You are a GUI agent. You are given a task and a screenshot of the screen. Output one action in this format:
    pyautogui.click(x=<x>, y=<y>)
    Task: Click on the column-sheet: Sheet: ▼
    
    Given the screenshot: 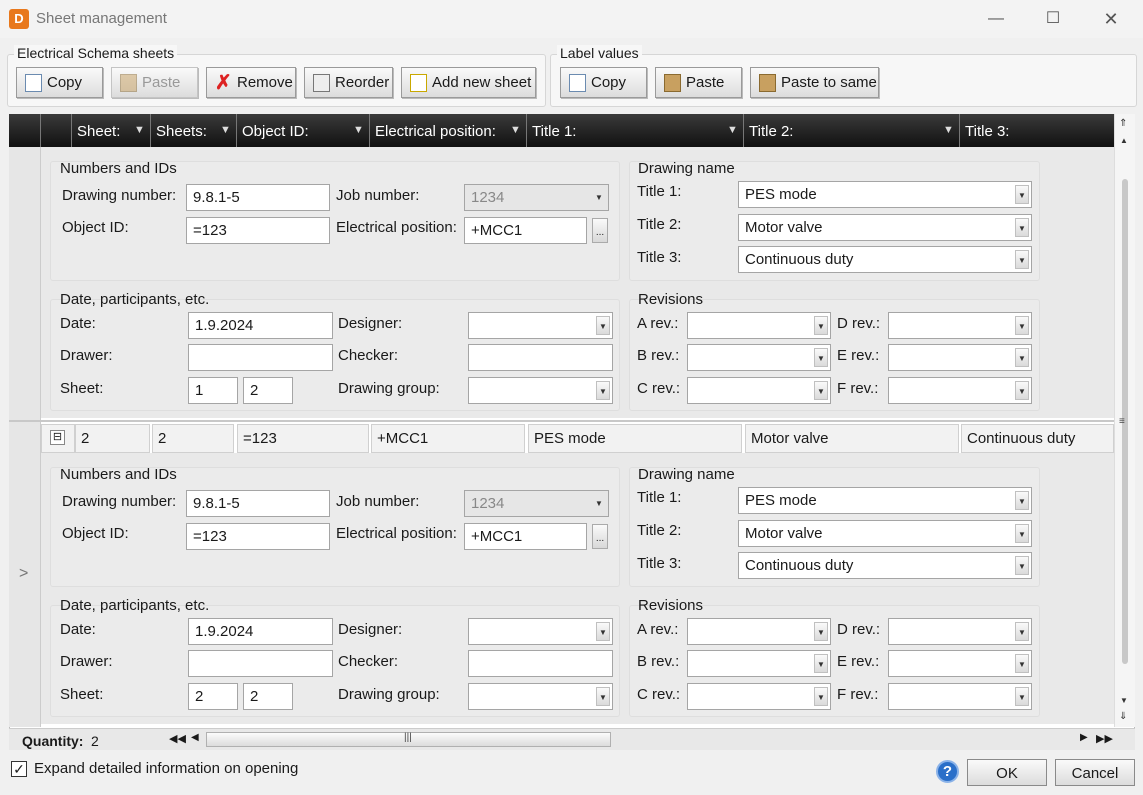 What is the action you would take?
    pyautogui.click(x=111, y=130)
    